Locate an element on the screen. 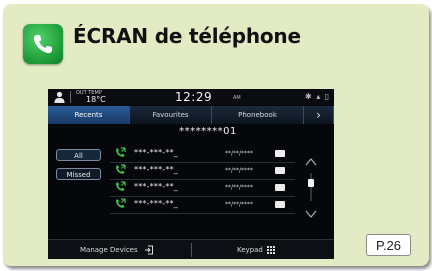 This screenshot has width=432, height=271. manage-devices-button: Manage Devices is located at coordinates (119, 249).